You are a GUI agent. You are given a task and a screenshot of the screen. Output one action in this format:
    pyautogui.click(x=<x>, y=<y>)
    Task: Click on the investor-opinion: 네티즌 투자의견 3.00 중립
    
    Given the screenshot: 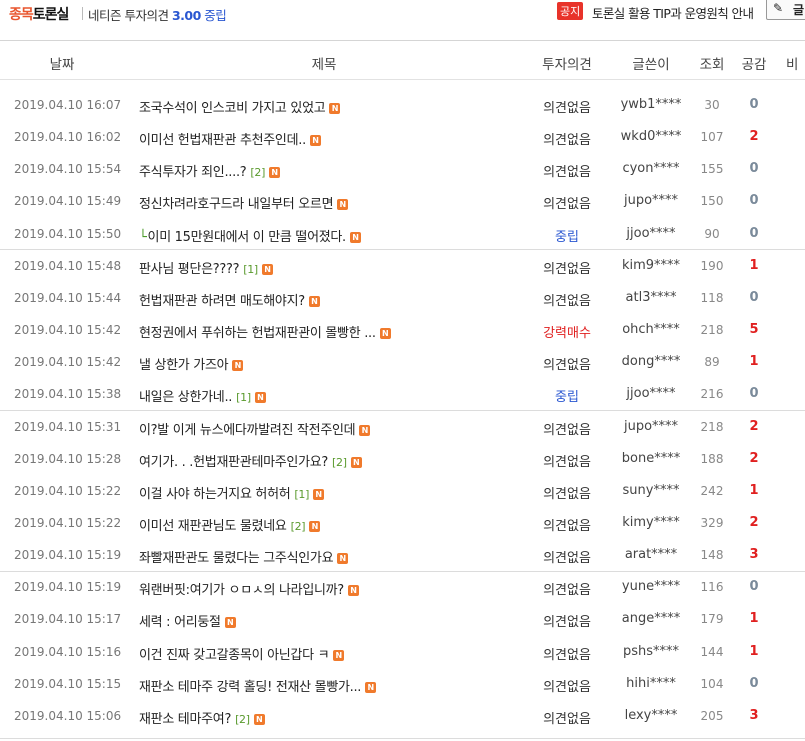 What is the action you would take?
    pyautogui.click(x=157, y=14)
    